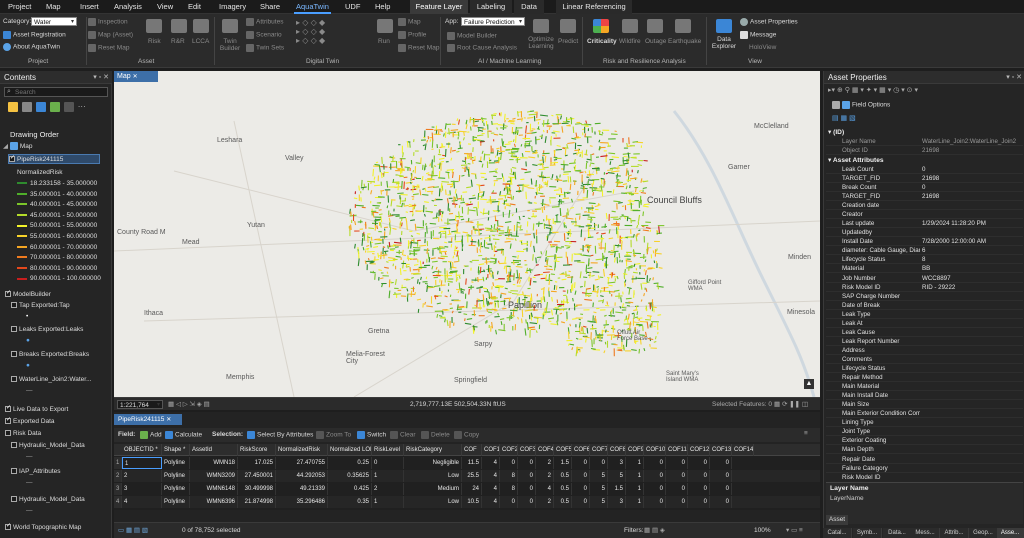 Image resolution: width=1024 pixels, height=538 pixels. Describe the element at coordinates (630, 41) in the screenshot. I see `wildfire-button: Wildfire` at that location.